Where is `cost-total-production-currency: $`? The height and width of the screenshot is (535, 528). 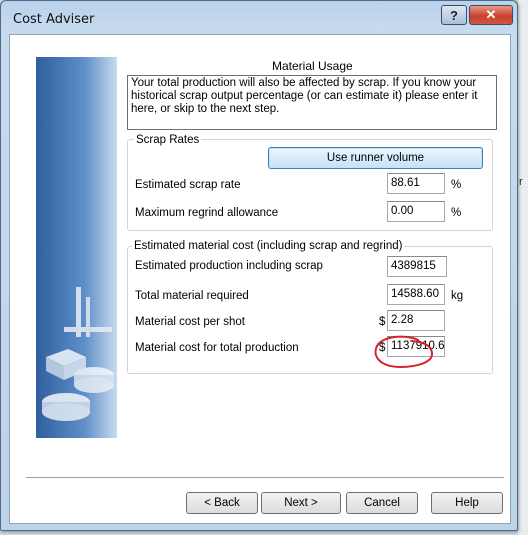 cost-total-production-currency: $ is located at coordinates (382, 348).